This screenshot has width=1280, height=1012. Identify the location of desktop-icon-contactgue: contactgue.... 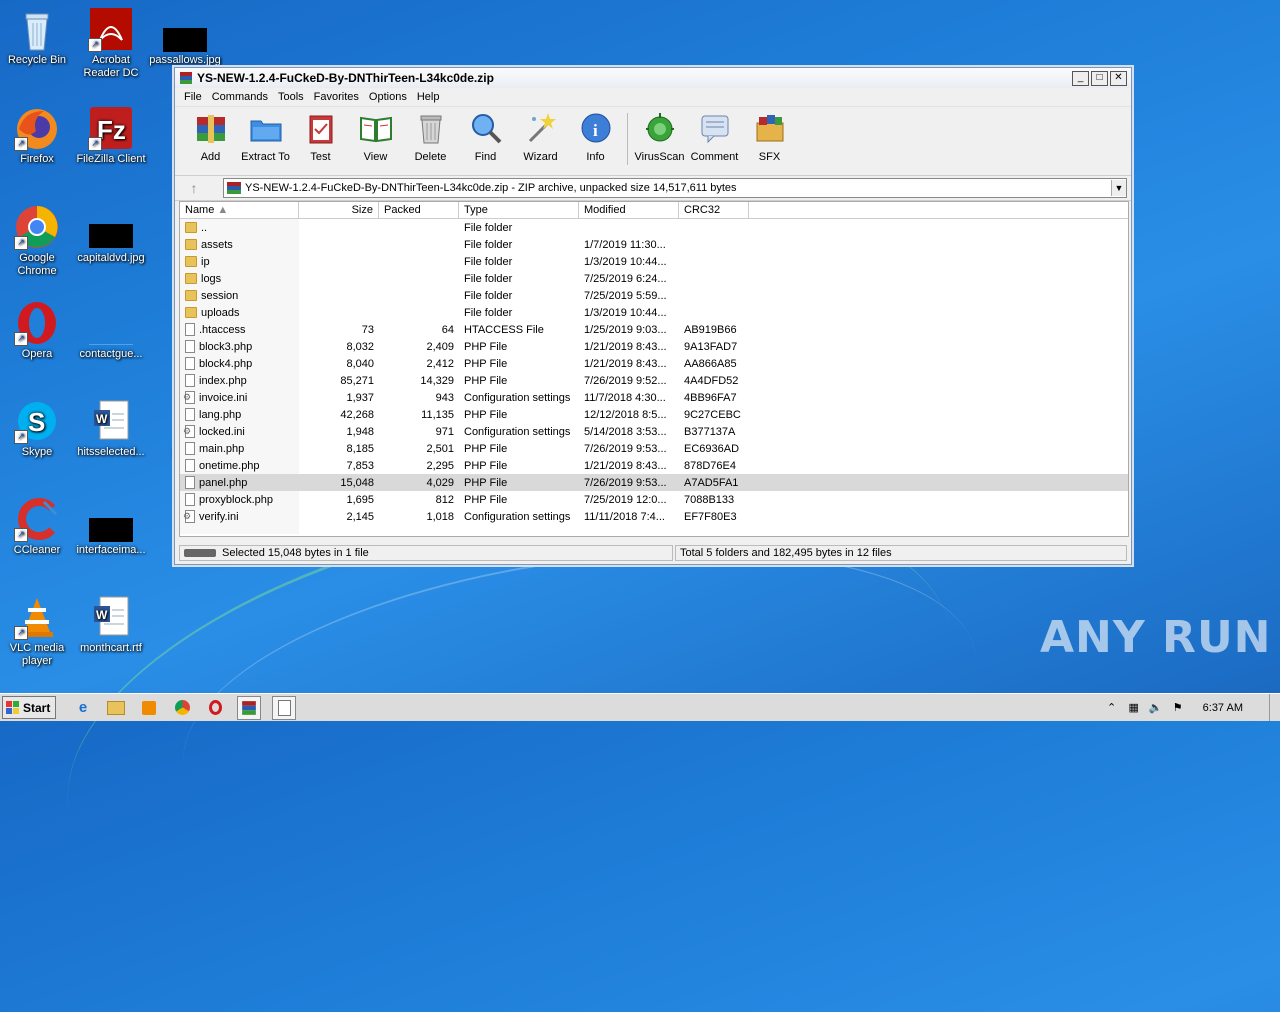
(111, 330).